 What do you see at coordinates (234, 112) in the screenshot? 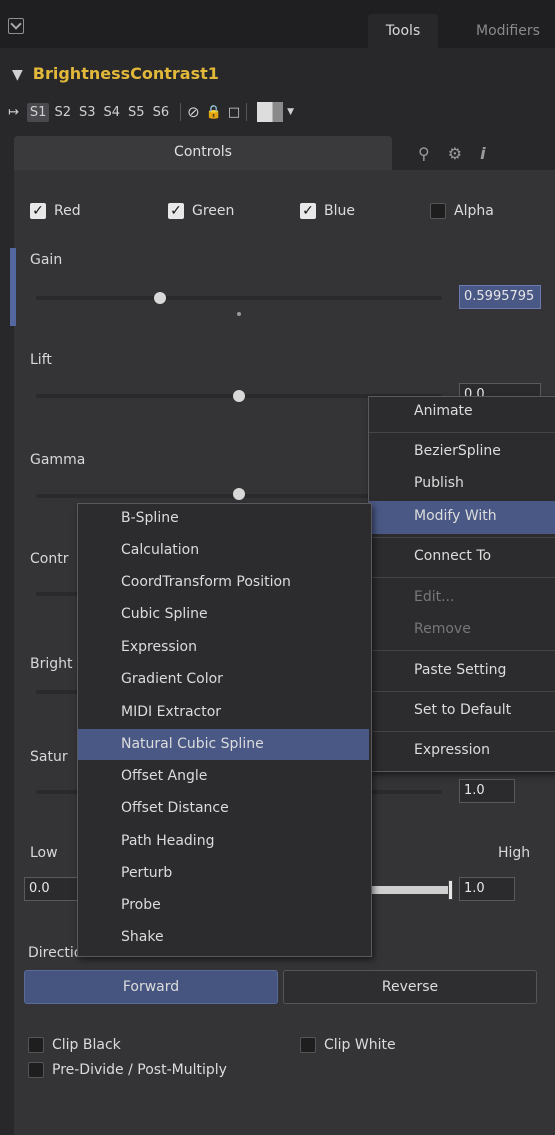
I see `save-icon: □` at bounding box center [234, 112].